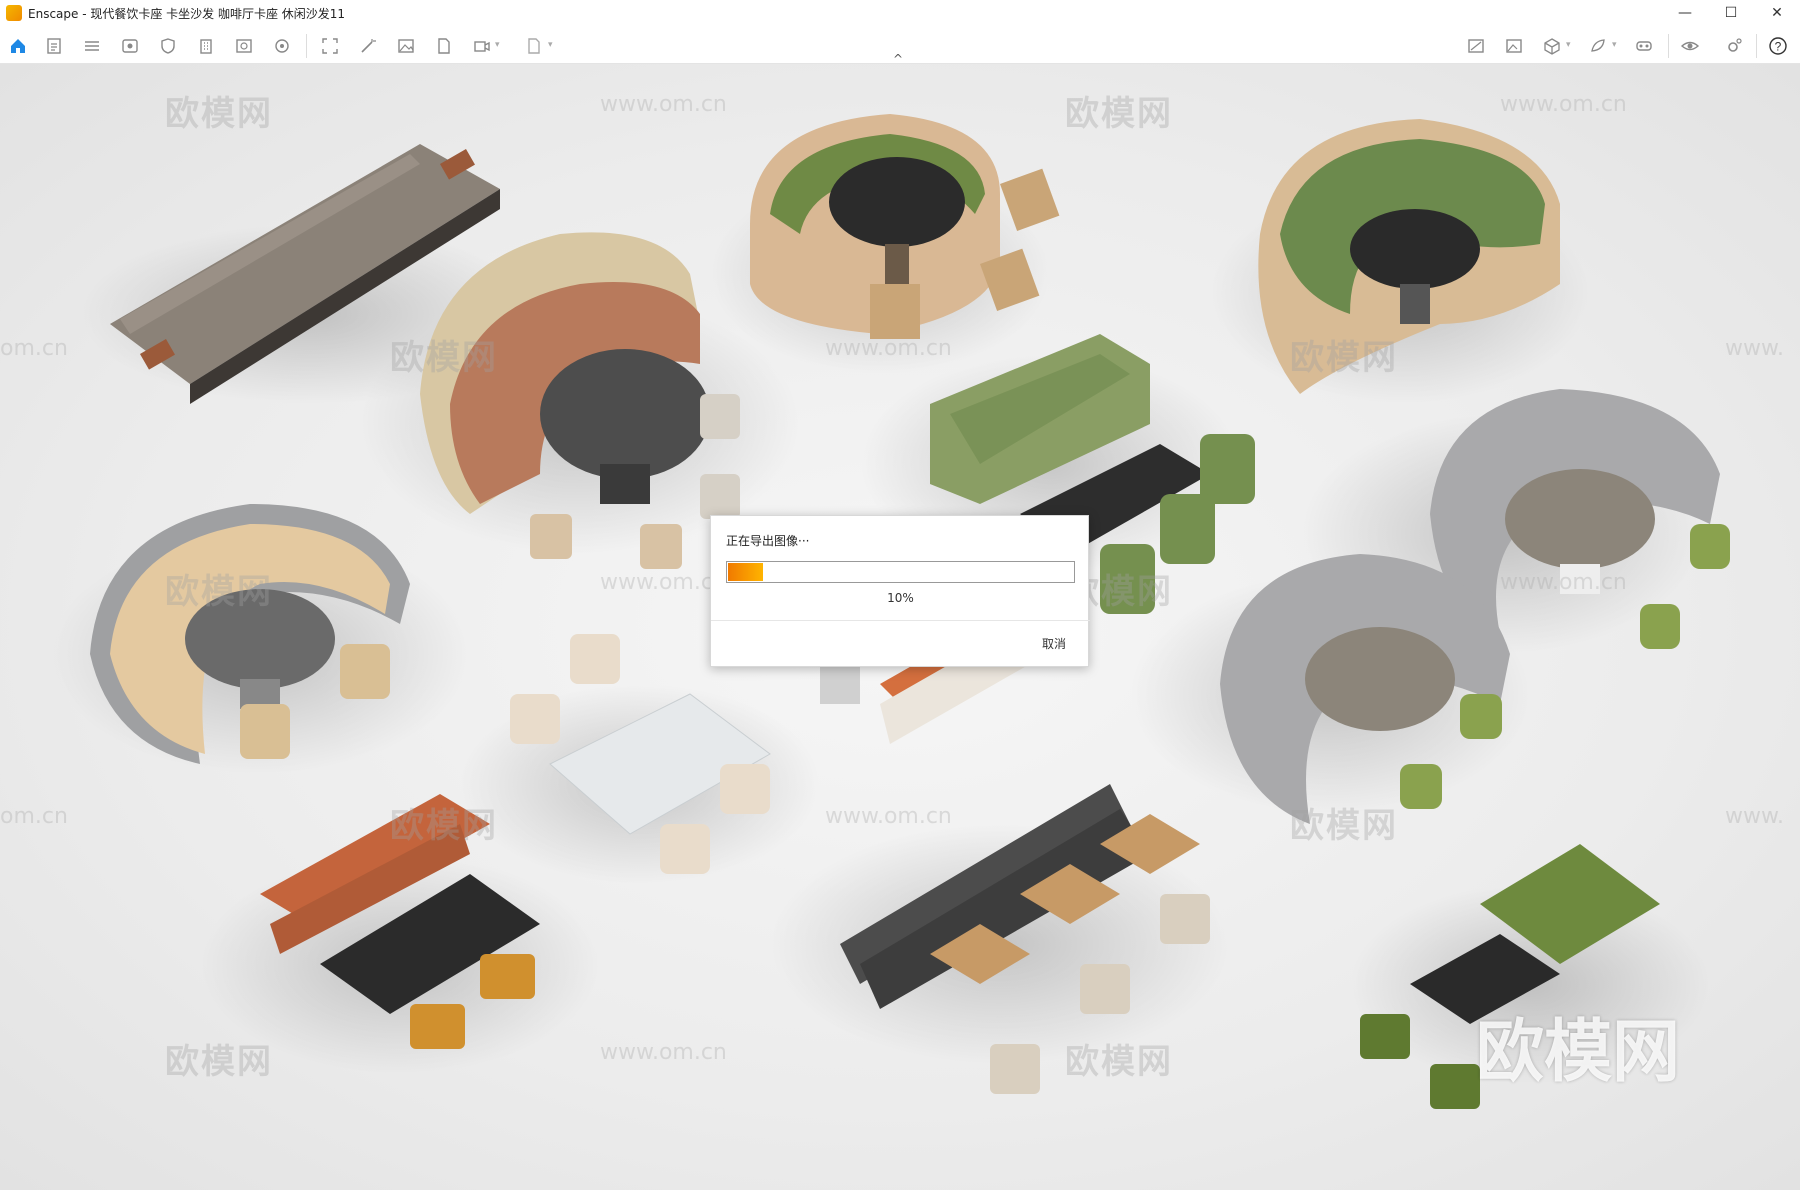  I want to click on 3d-box-icon, so click(1552, 46).